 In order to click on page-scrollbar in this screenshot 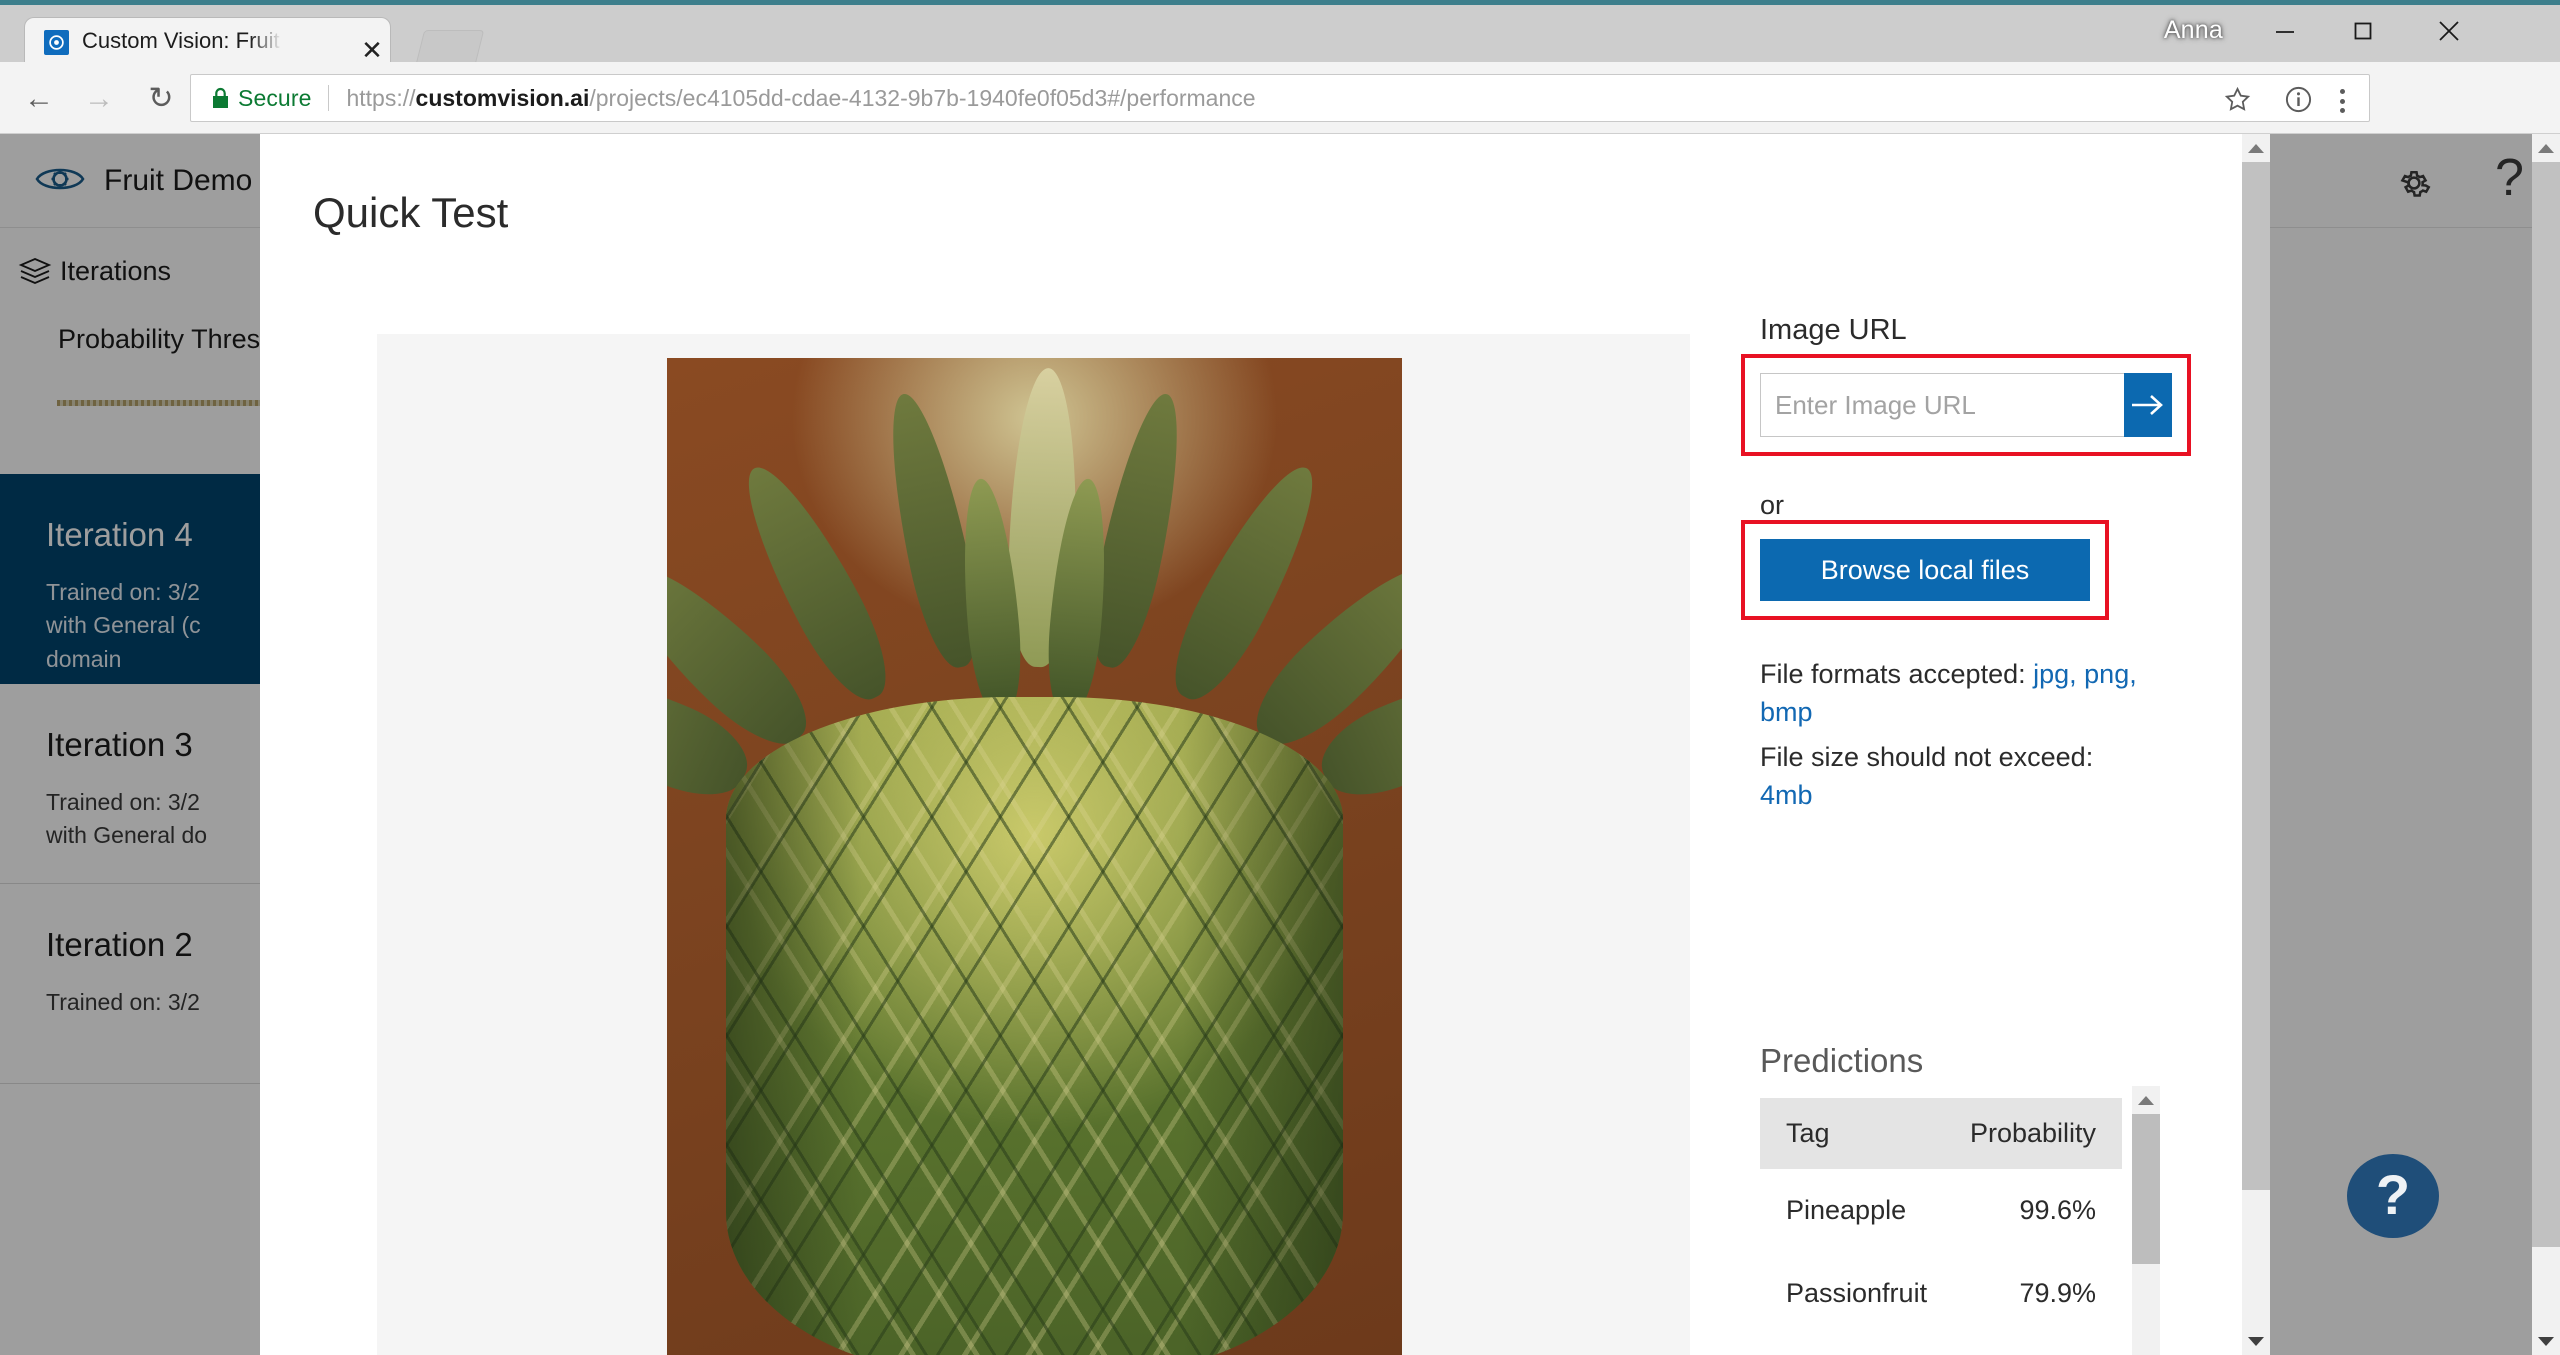, I will do `click(2546, 744)`.